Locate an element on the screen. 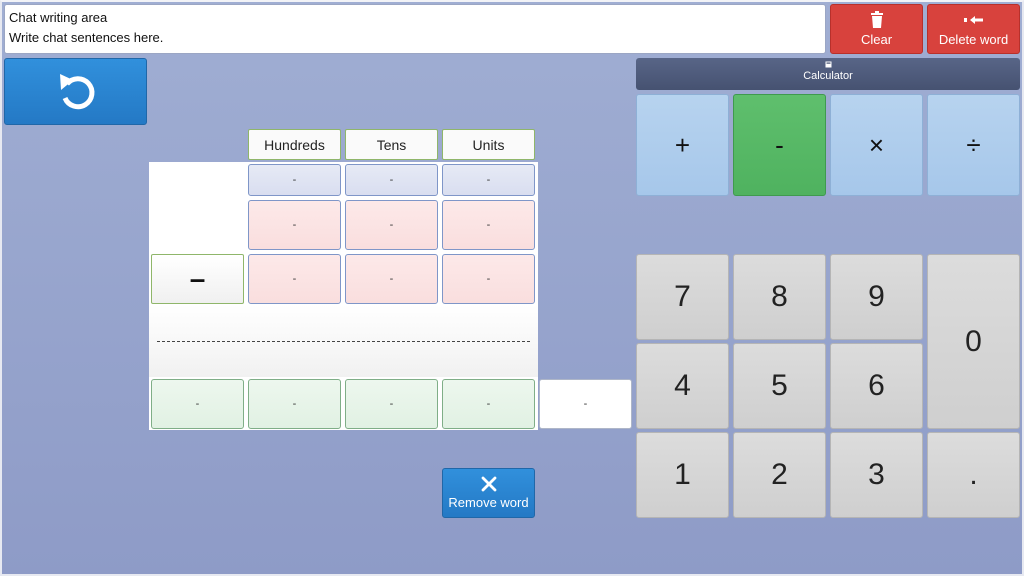 The image size is (1024, 576). key-4: 4 is located at coordinates (682, 386).